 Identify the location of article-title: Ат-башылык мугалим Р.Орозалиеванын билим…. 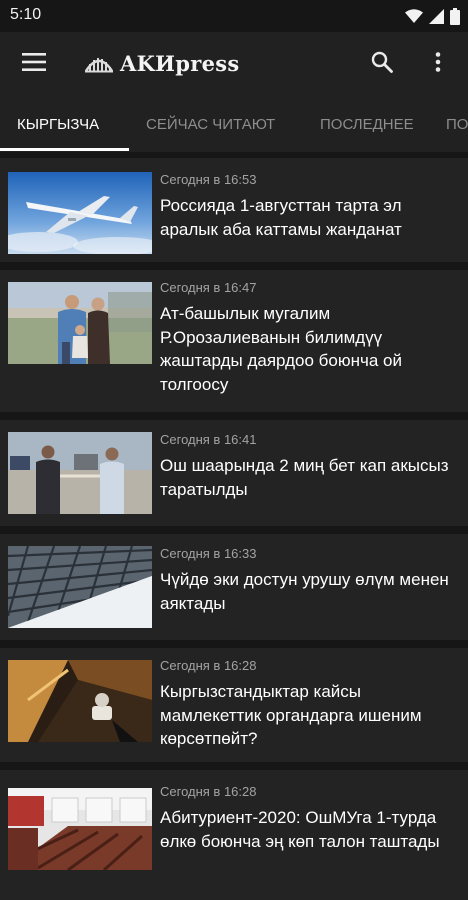
(310, 349).